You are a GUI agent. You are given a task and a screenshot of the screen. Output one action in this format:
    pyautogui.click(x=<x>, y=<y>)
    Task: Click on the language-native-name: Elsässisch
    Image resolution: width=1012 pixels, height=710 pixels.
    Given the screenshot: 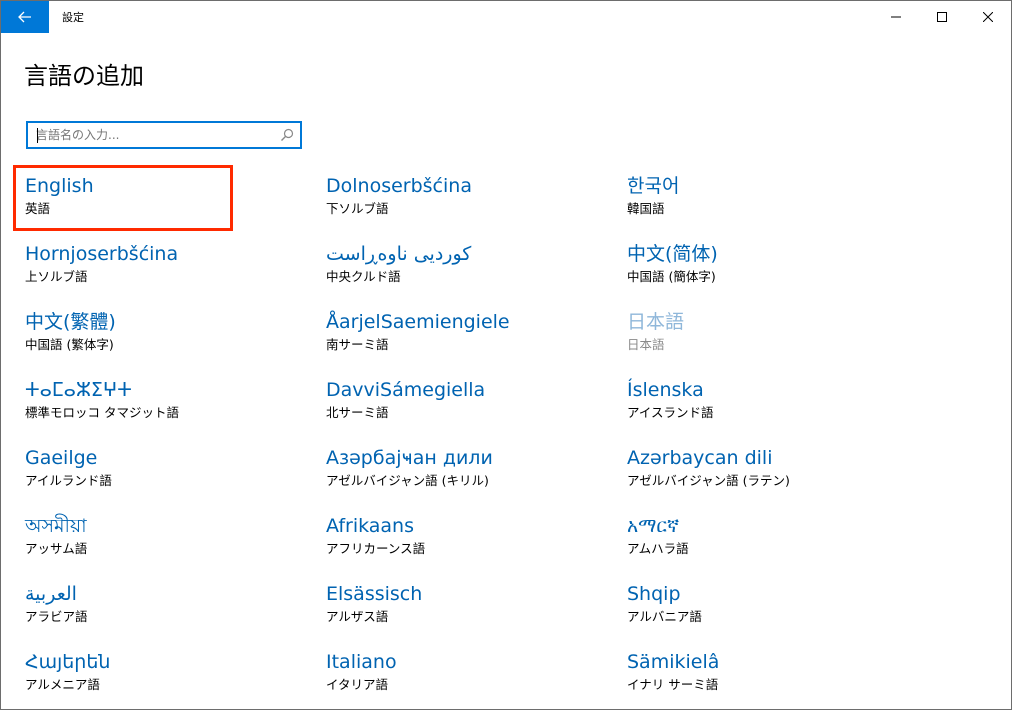 What is the action you would take?
    pyautogui.click(x=374, y=594)
    